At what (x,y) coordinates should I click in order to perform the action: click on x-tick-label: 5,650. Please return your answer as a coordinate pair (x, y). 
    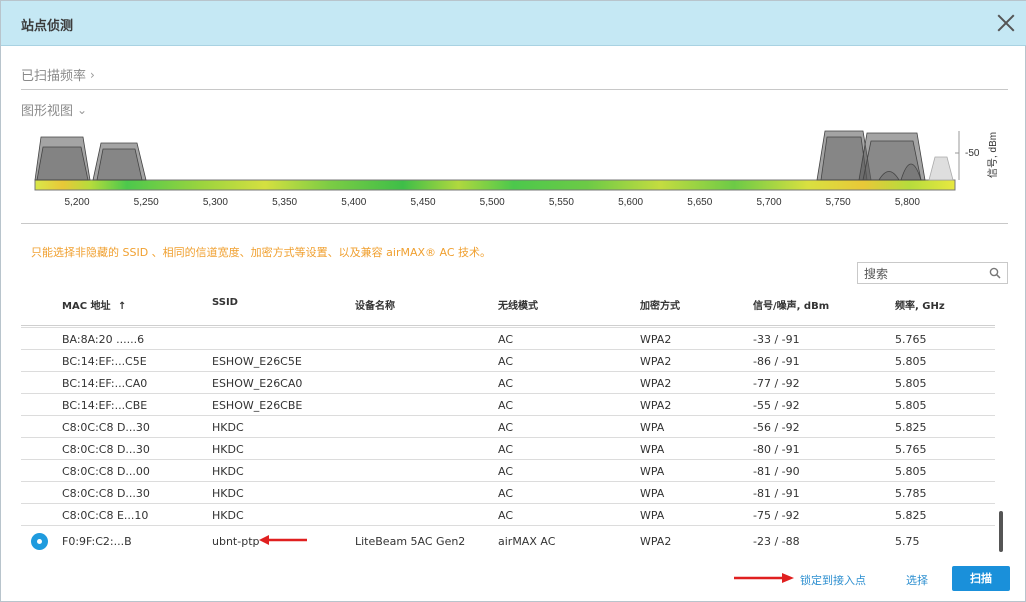
    Looking at the image, I should click on (699, 202).